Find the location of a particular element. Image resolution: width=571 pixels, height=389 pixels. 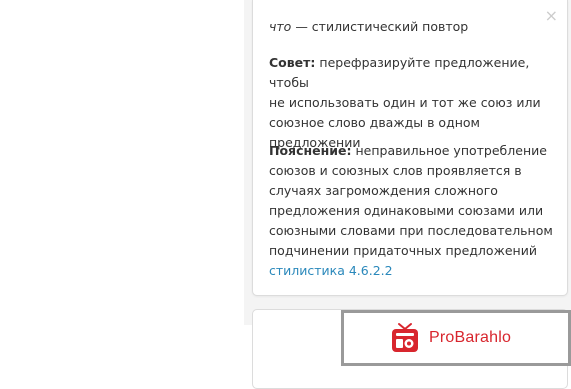

radio-icon is located at coordinates (405, 337).